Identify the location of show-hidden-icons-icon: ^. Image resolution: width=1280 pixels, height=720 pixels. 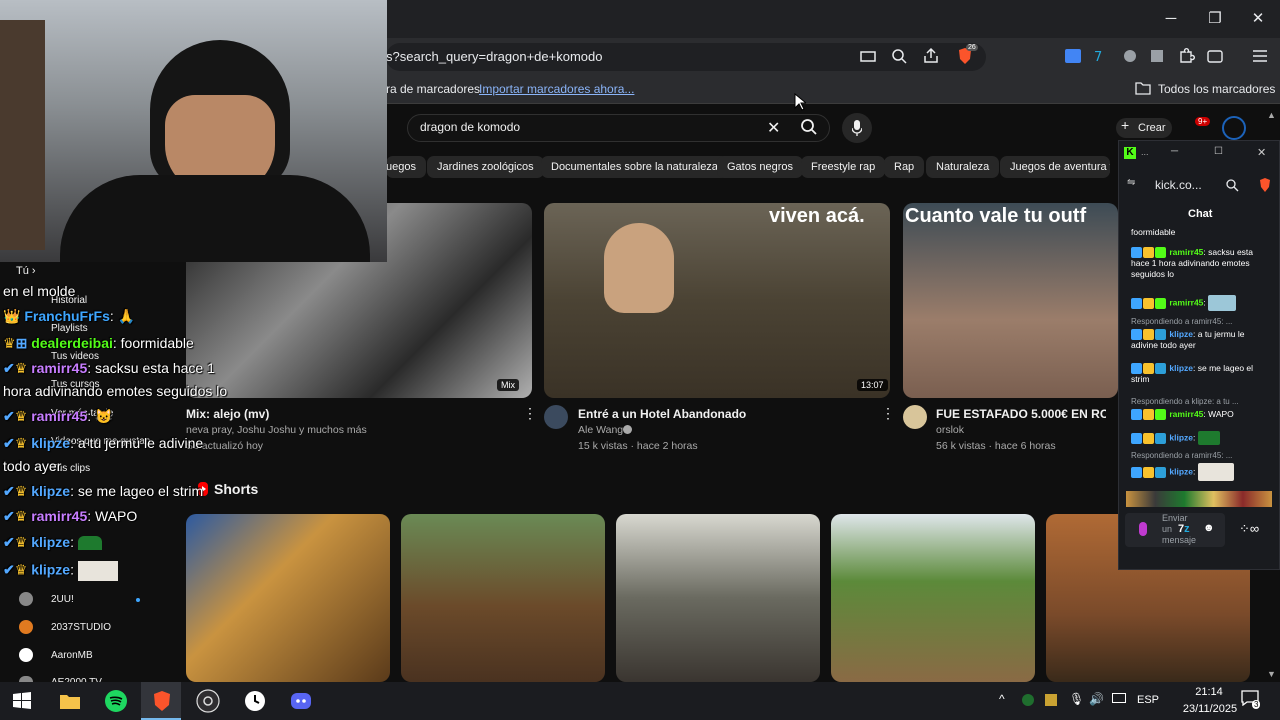
(1002, 699).